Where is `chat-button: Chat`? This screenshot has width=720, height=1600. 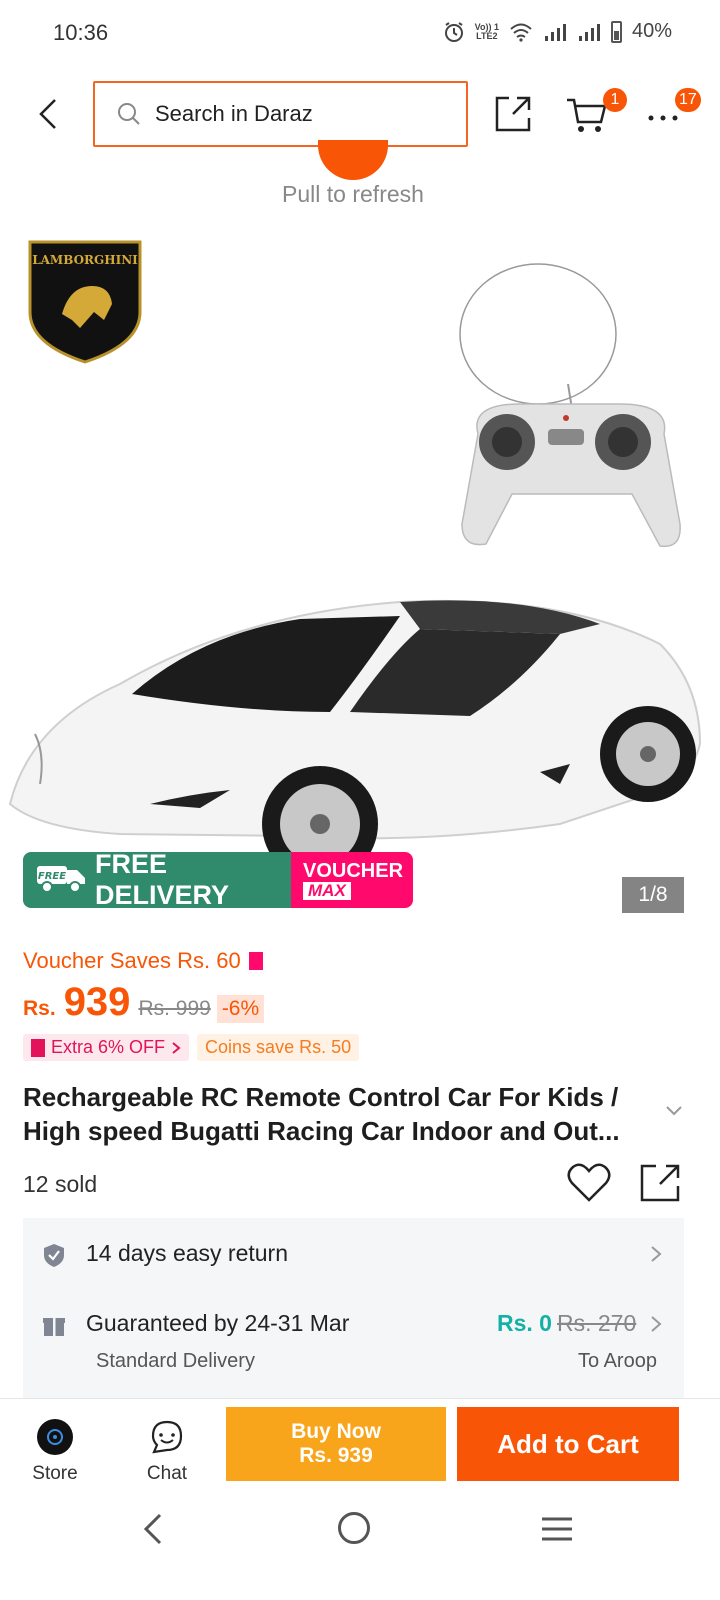
chat-button: Chat is located at coordinates (167, 1452).